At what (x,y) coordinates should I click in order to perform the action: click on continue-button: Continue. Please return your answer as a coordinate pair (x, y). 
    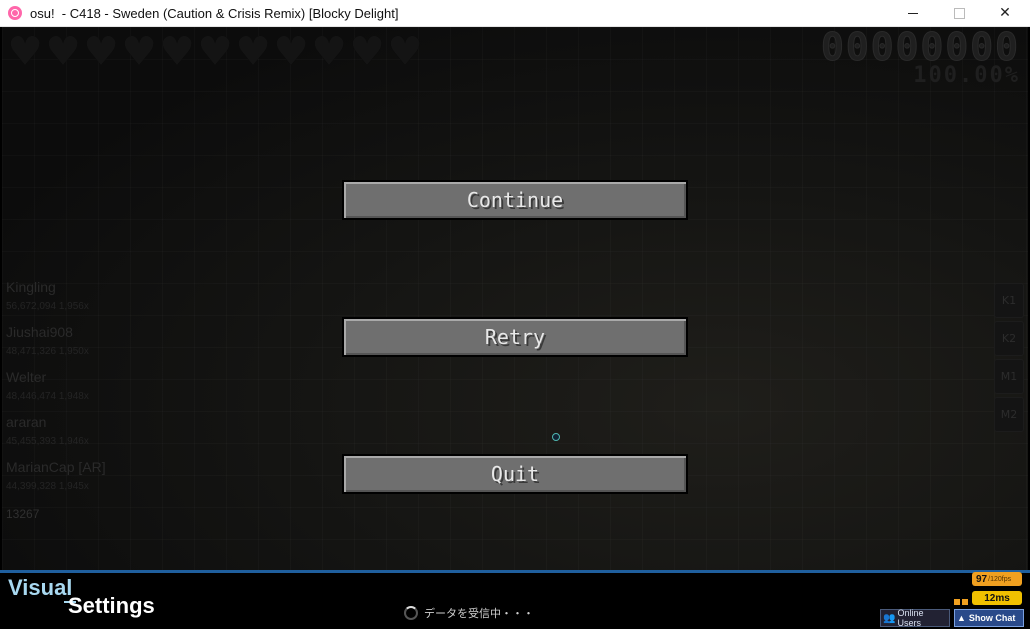
    Looking at the image, I should click on (515, 200).